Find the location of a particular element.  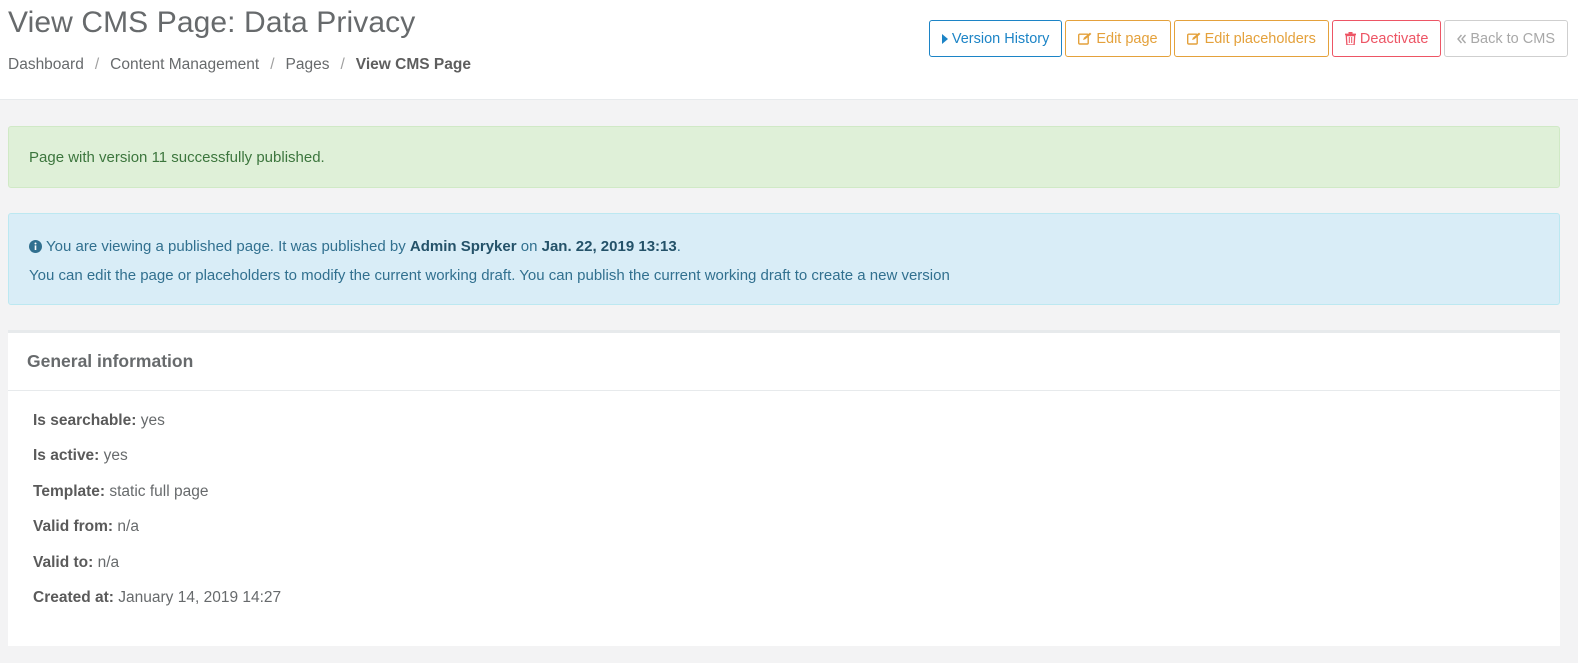

field-valid-to: Valid to: n/a is located at coordinates (796, 571).